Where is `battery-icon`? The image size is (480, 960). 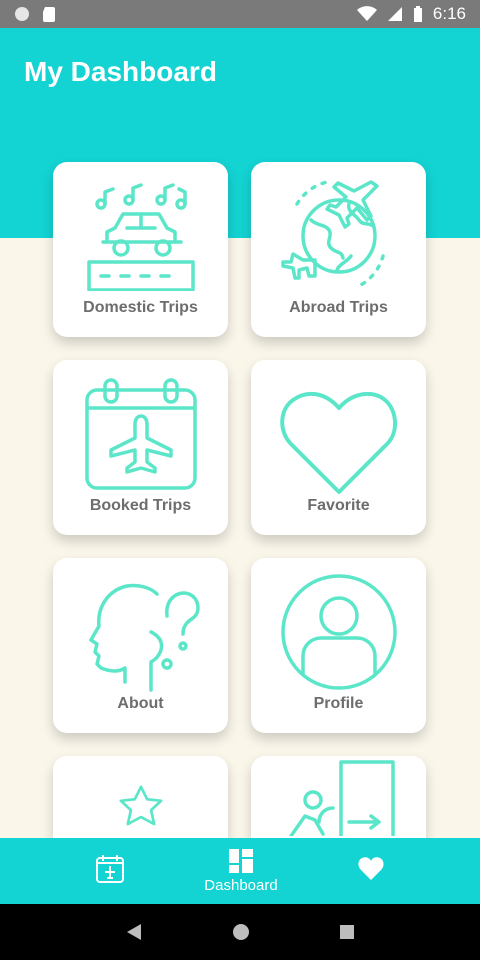
battery-icon is located at coordinates (417, 14).